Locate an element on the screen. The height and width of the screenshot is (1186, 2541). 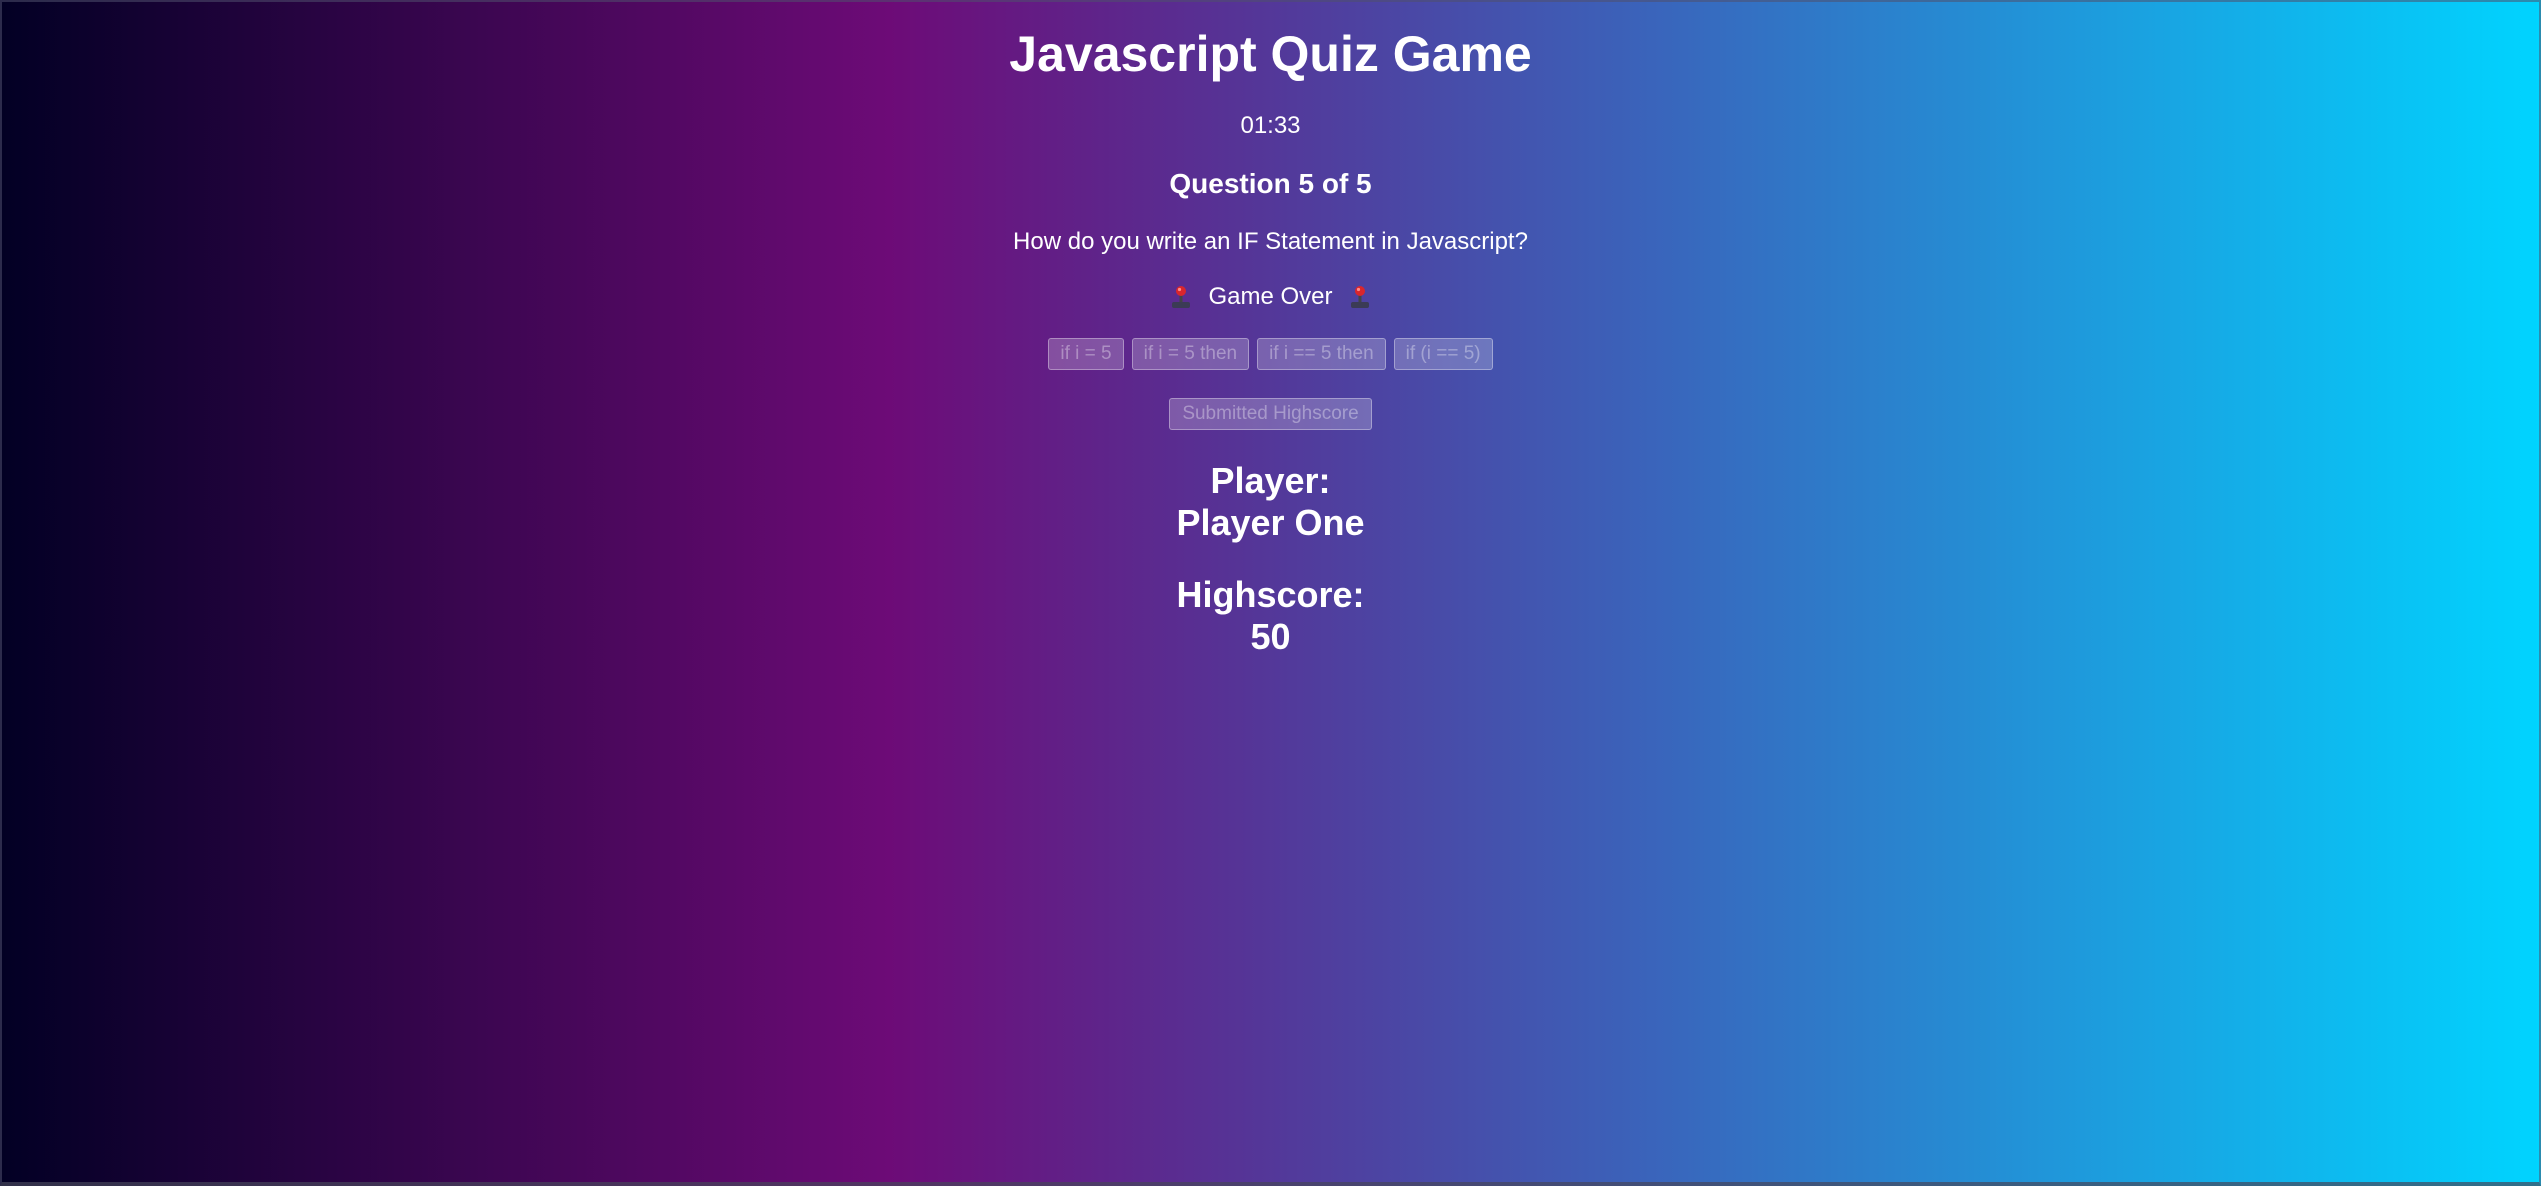
answer-button: if (i == 5) is located at coordinates (1443, 354).